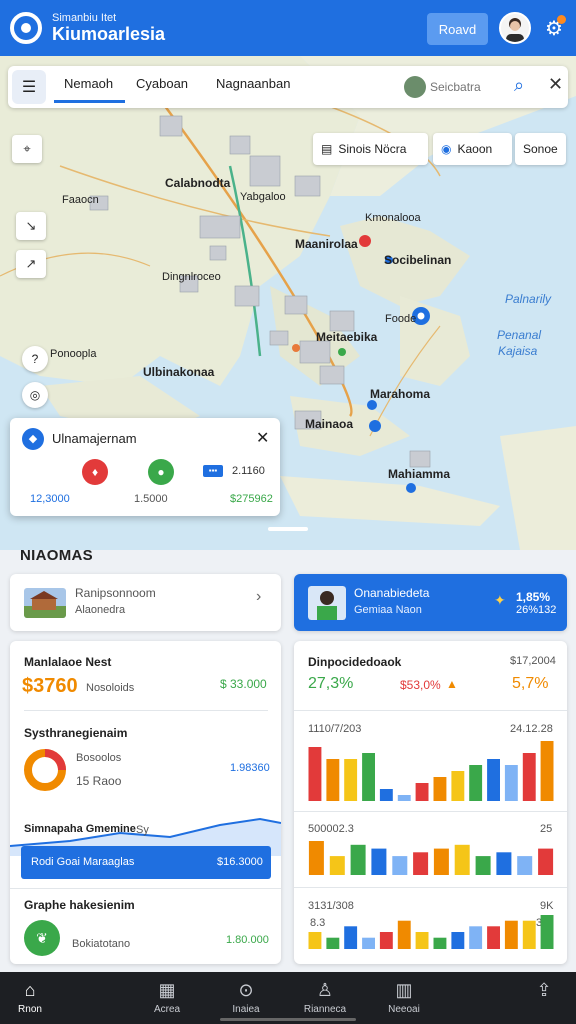  Describe the element at coordinates (145, 602) in the screenshot. I see `place-card: Ranipsonnoom Alaonedra ›` at that location.